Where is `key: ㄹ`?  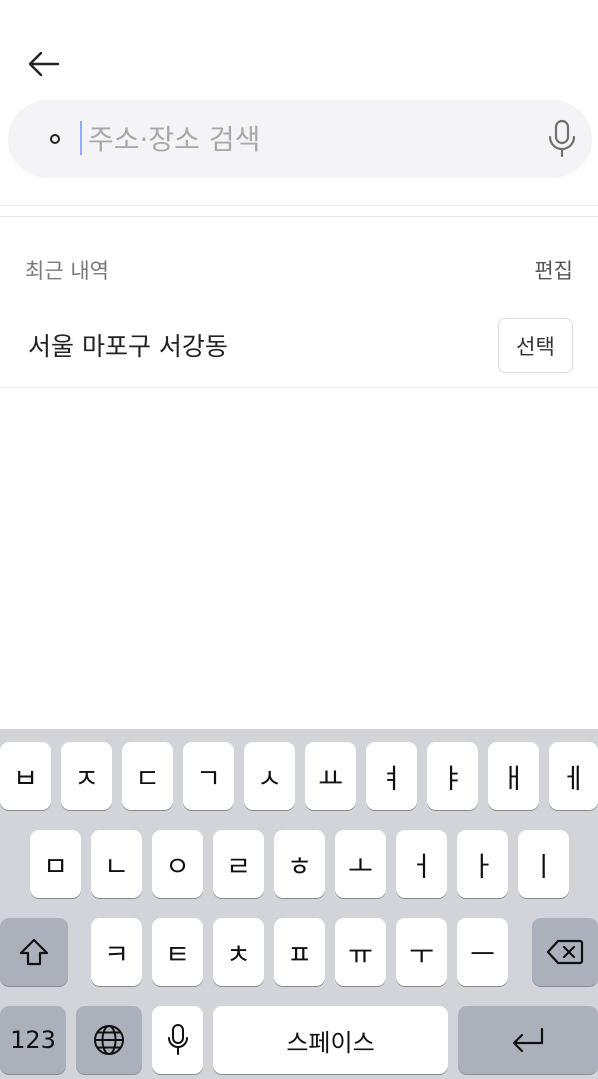 key: ㄹ is located at coordinates (238, 864).